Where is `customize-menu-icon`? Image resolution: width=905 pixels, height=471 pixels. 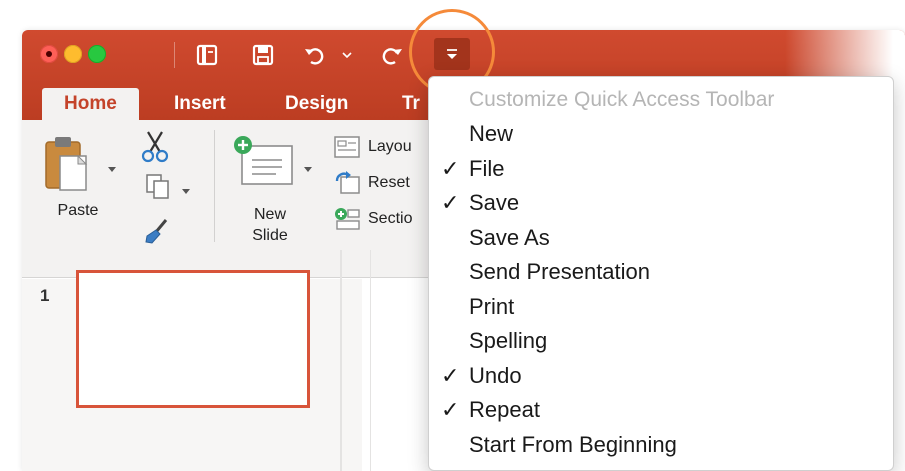 customize-menu-icon is located at coordinates (452, 54).